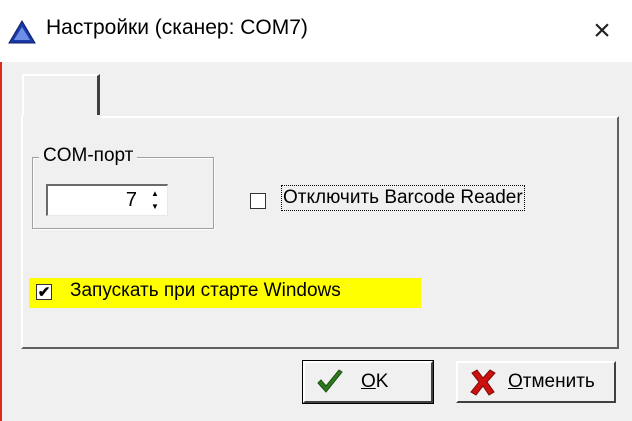  I want to click on autostart-label: Запускать при старте Windows, so click(205, 291).